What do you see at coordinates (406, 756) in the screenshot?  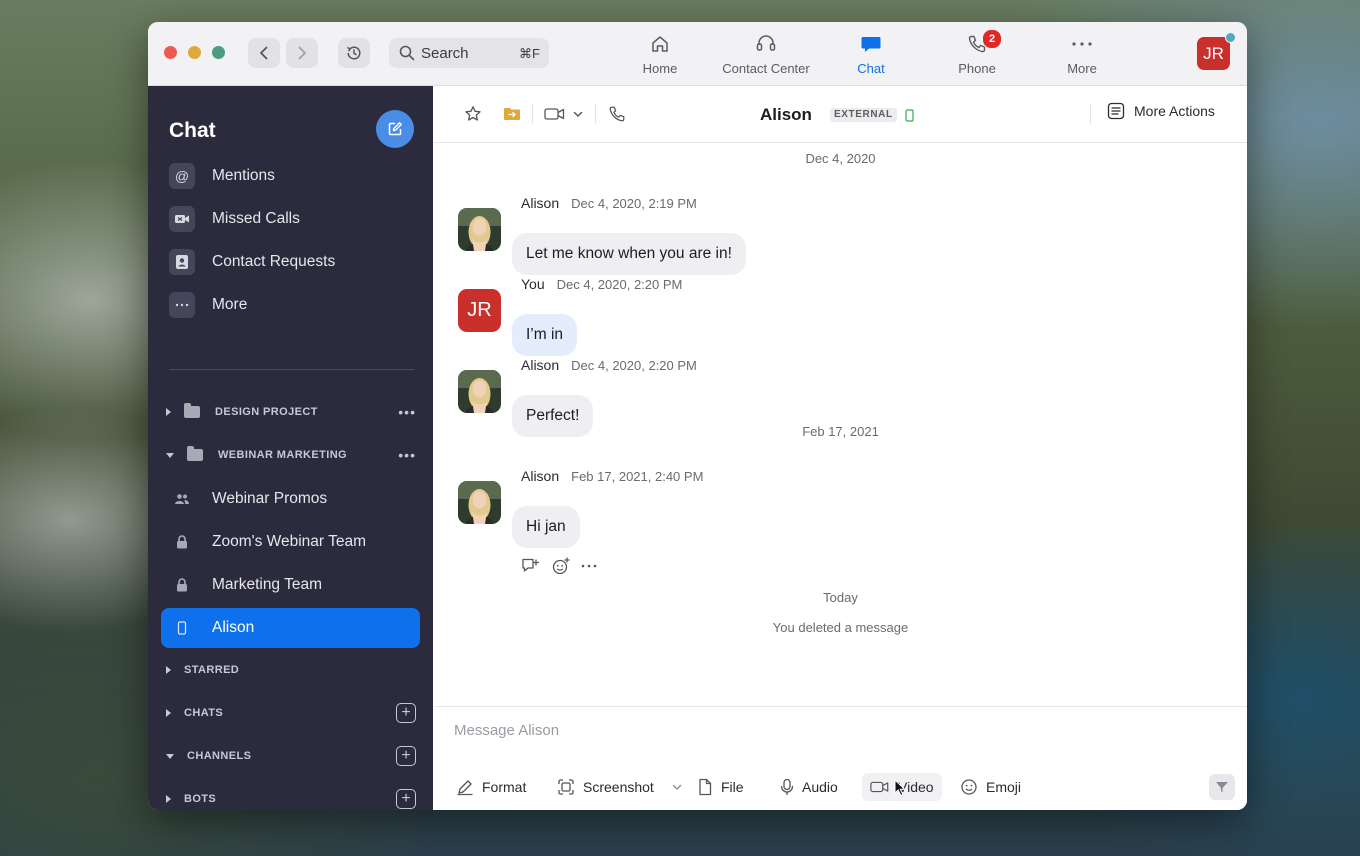 I see `add-channel-button: +` at bounding box center [406, 756].